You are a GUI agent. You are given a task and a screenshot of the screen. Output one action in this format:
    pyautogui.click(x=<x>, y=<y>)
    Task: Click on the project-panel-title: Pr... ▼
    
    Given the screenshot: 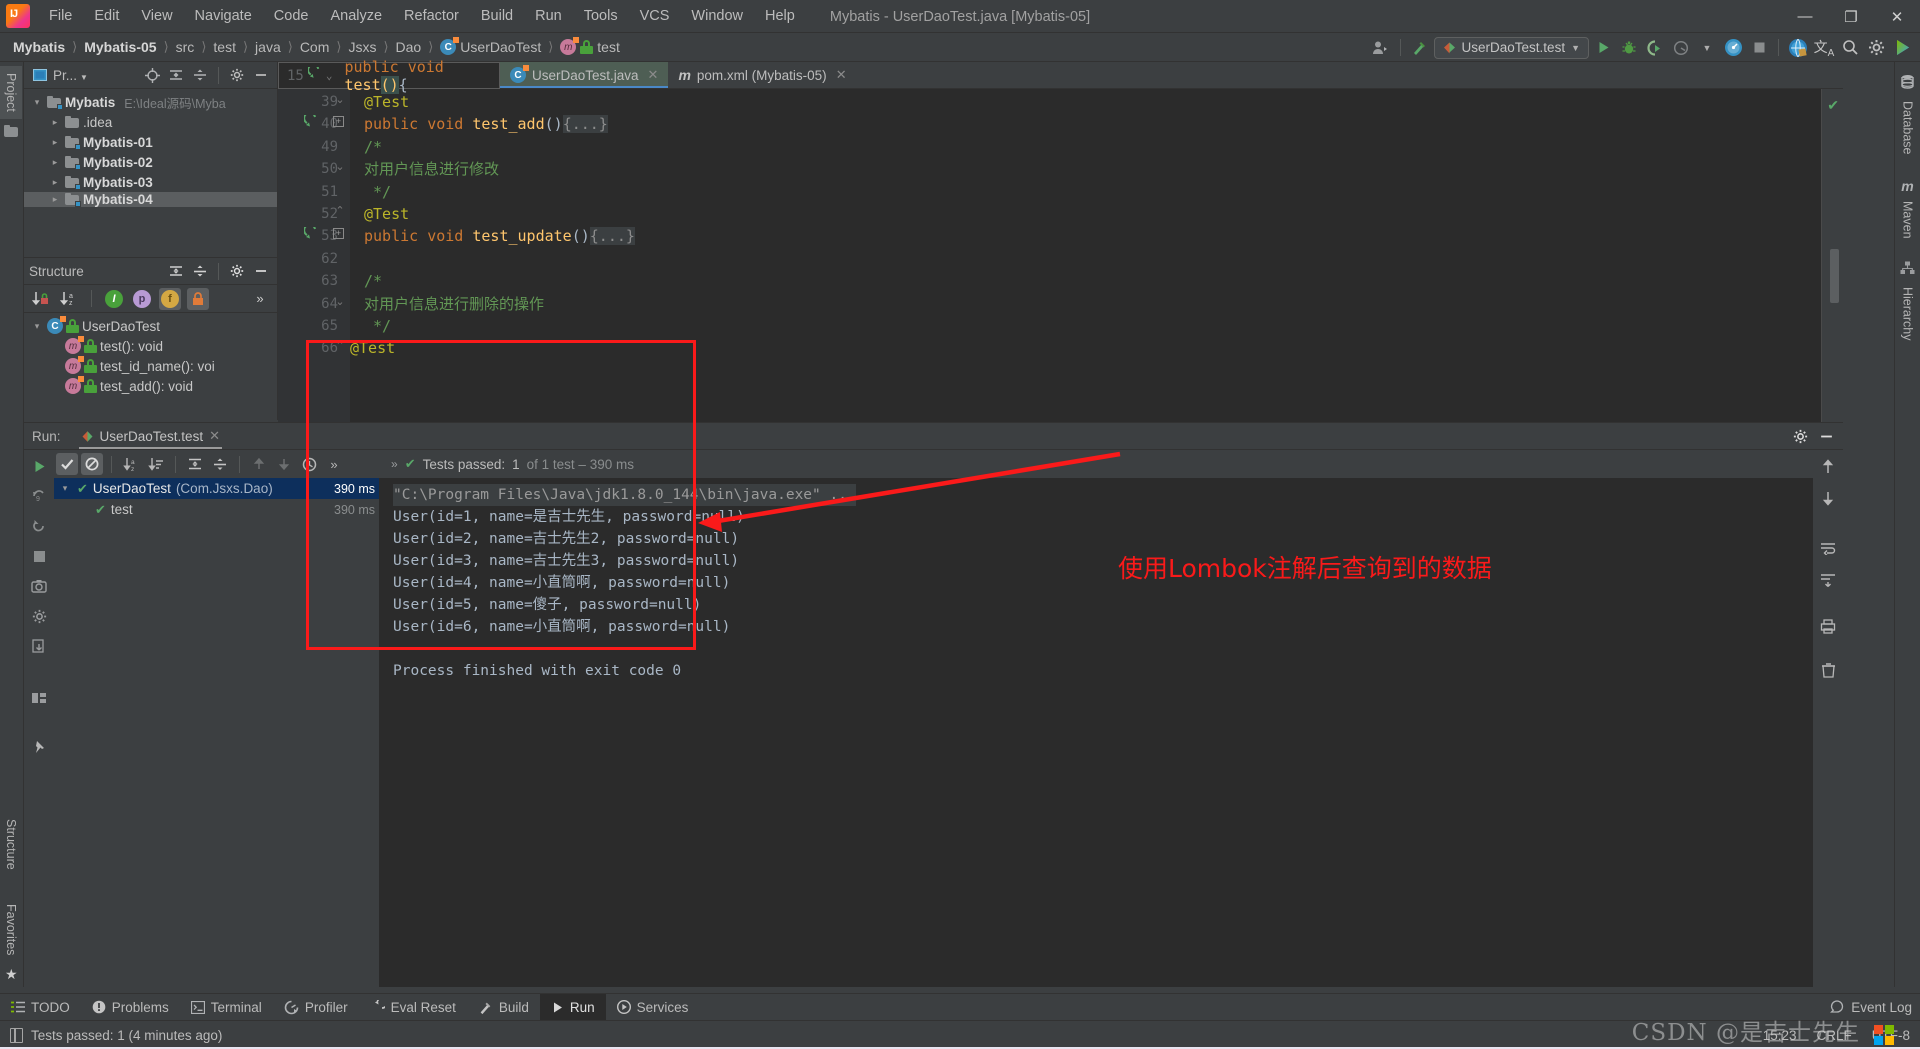 What is the action you would take?
    pyautogui.click(x=70, y=75)
    